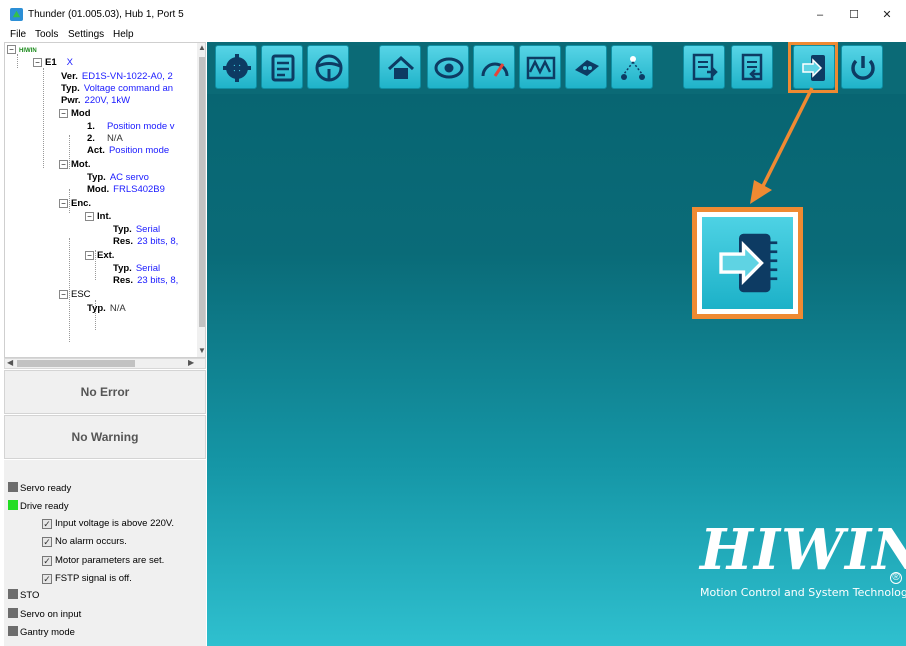  I want to click on document-edit-icon, so click(283, 68).